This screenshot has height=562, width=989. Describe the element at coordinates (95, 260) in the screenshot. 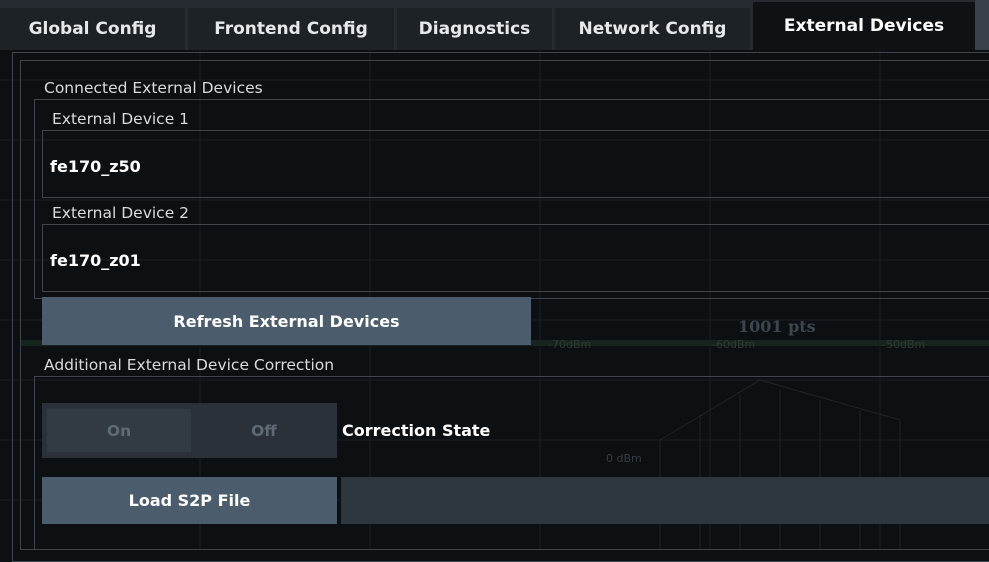

I see `external-device-2-value: fe170_z01` at that location.